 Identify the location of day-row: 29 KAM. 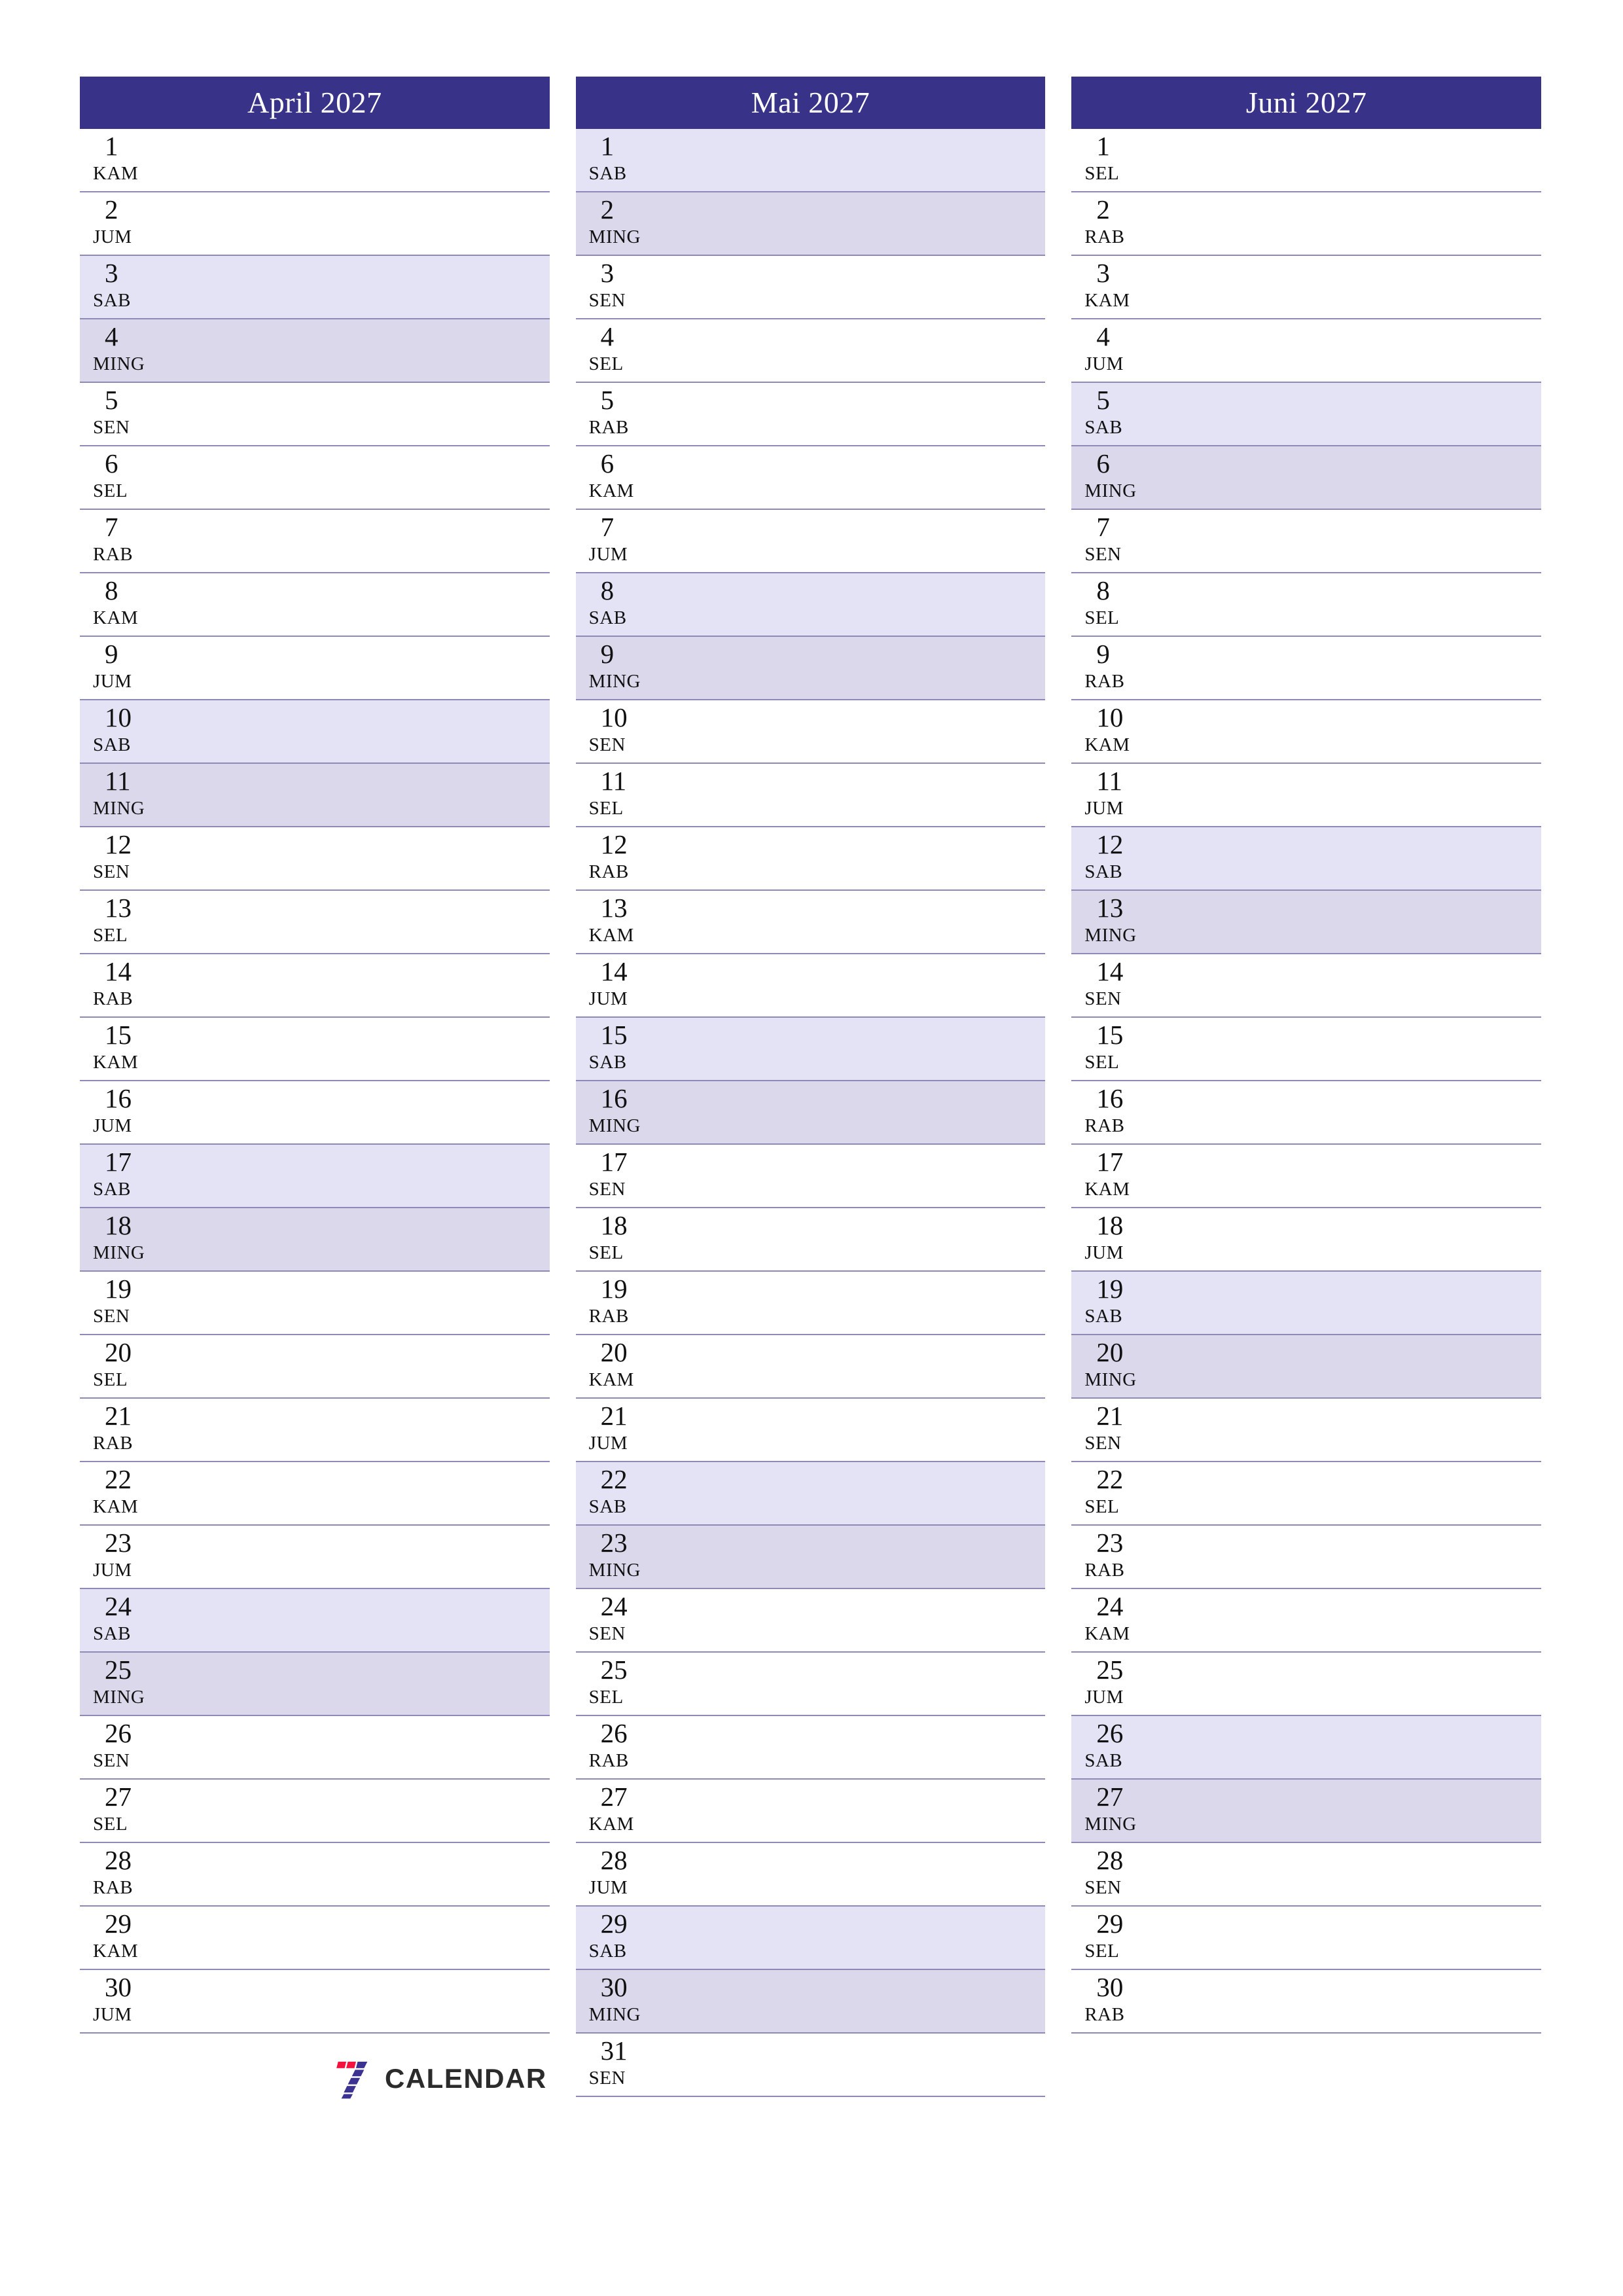
(315, 1938).